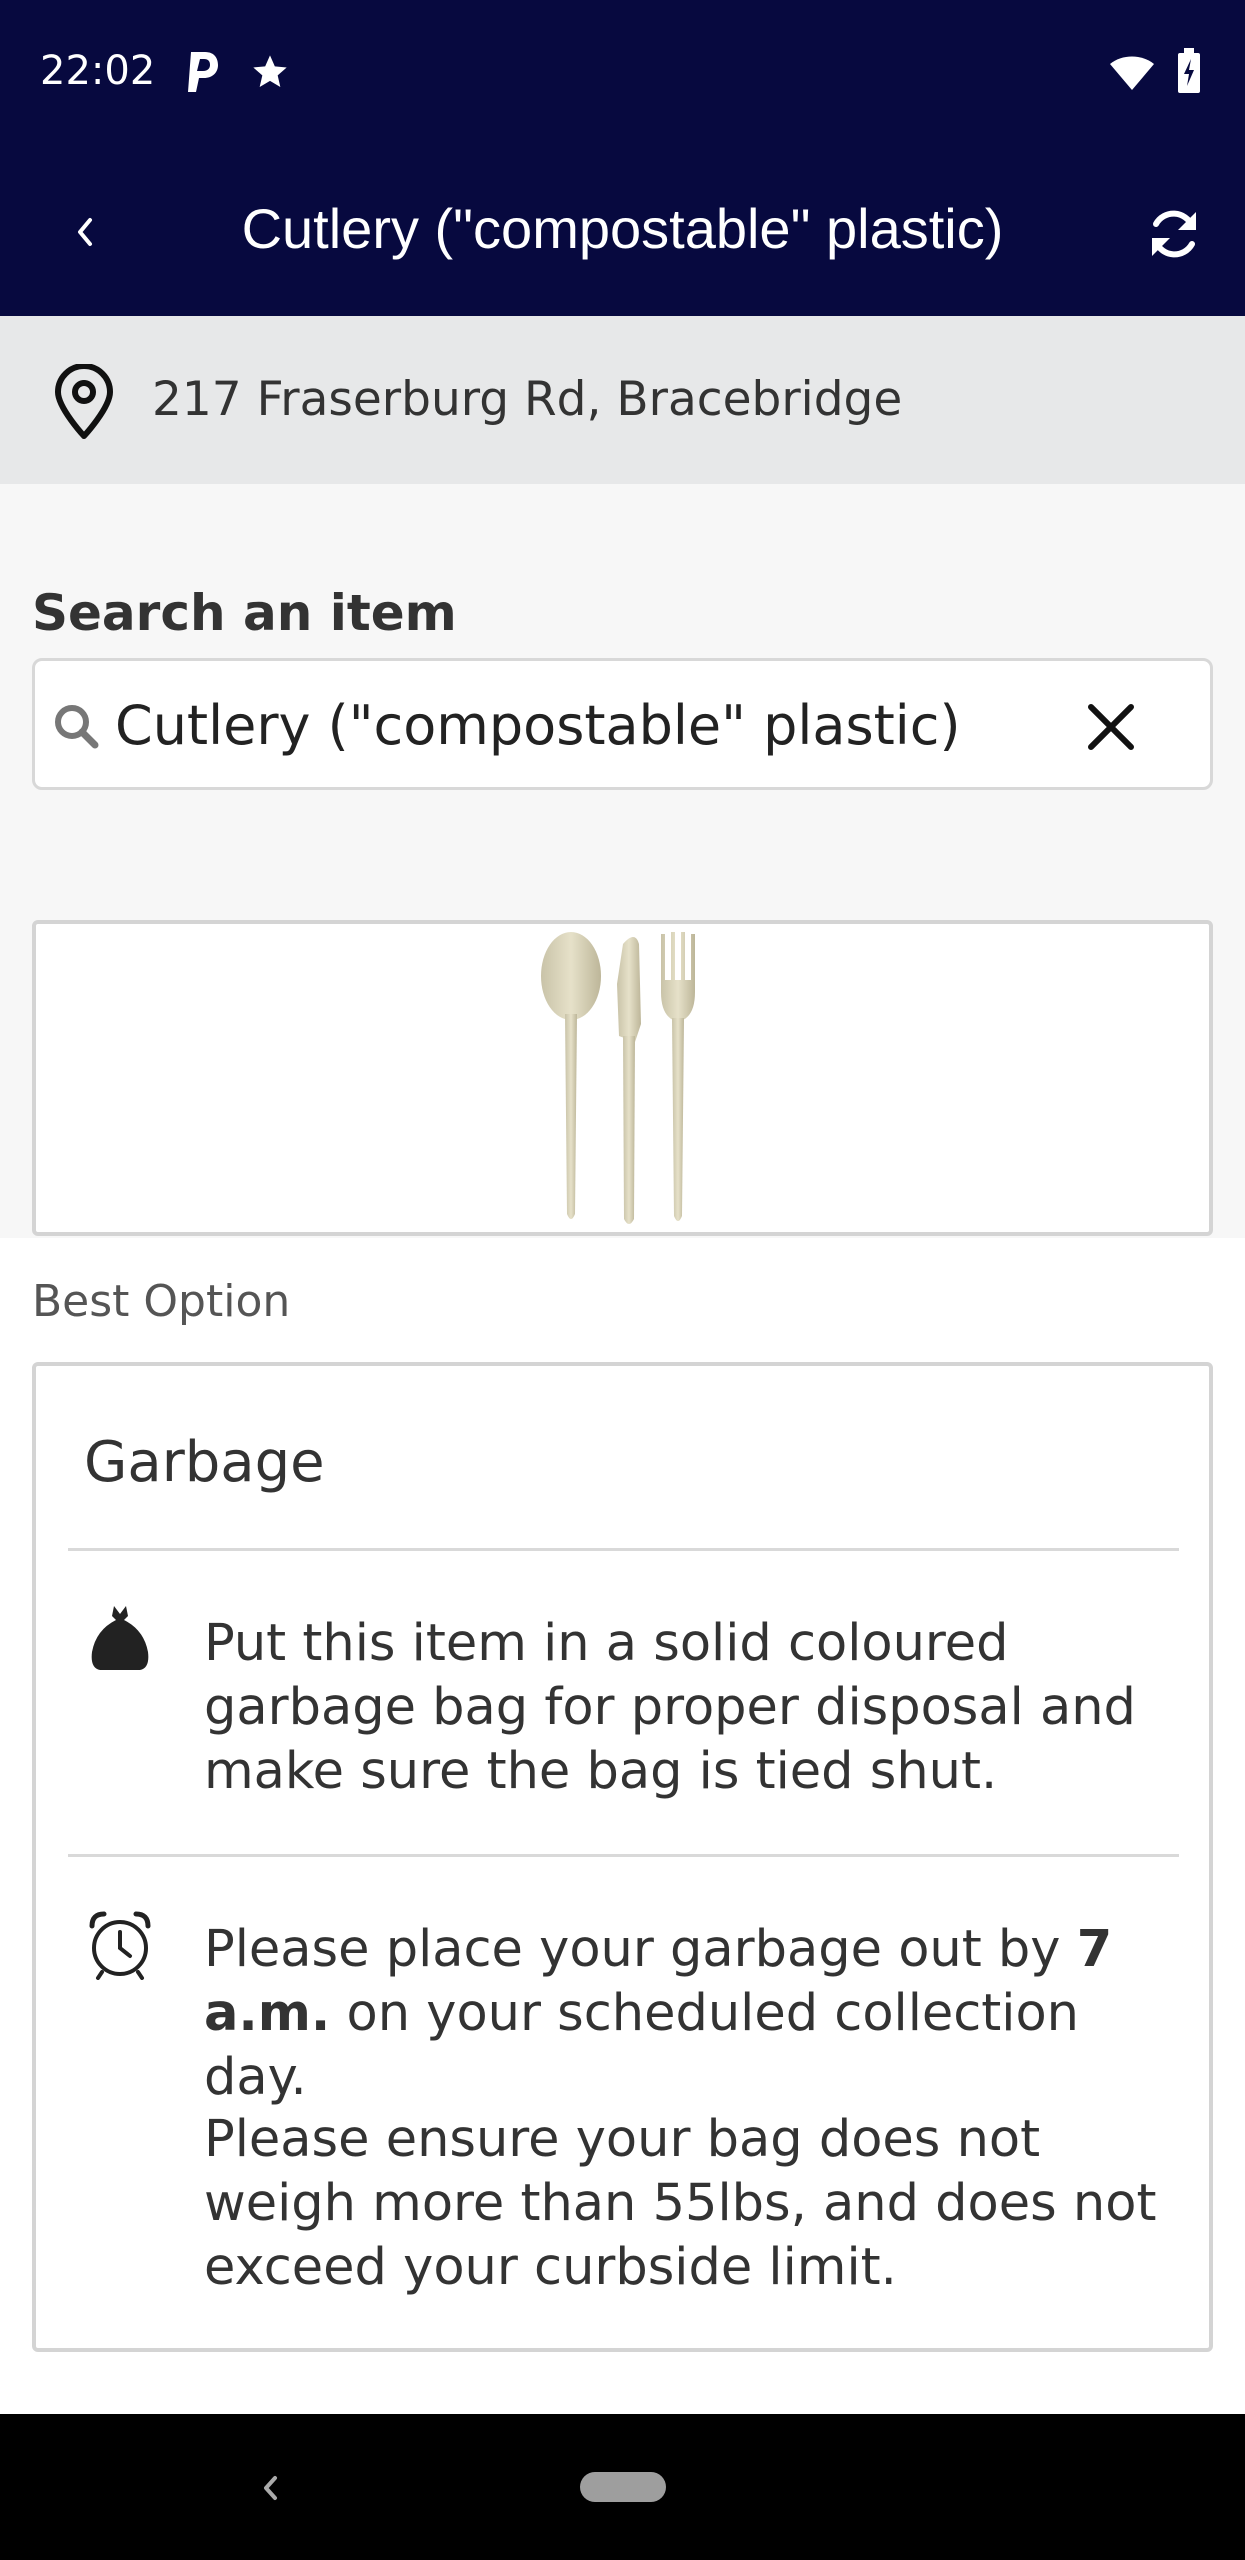 The height and width of the screenshot is (2560, 1245). I want to click on collection-time-text-after: on your scheduled collection day., so click(641, 2045).